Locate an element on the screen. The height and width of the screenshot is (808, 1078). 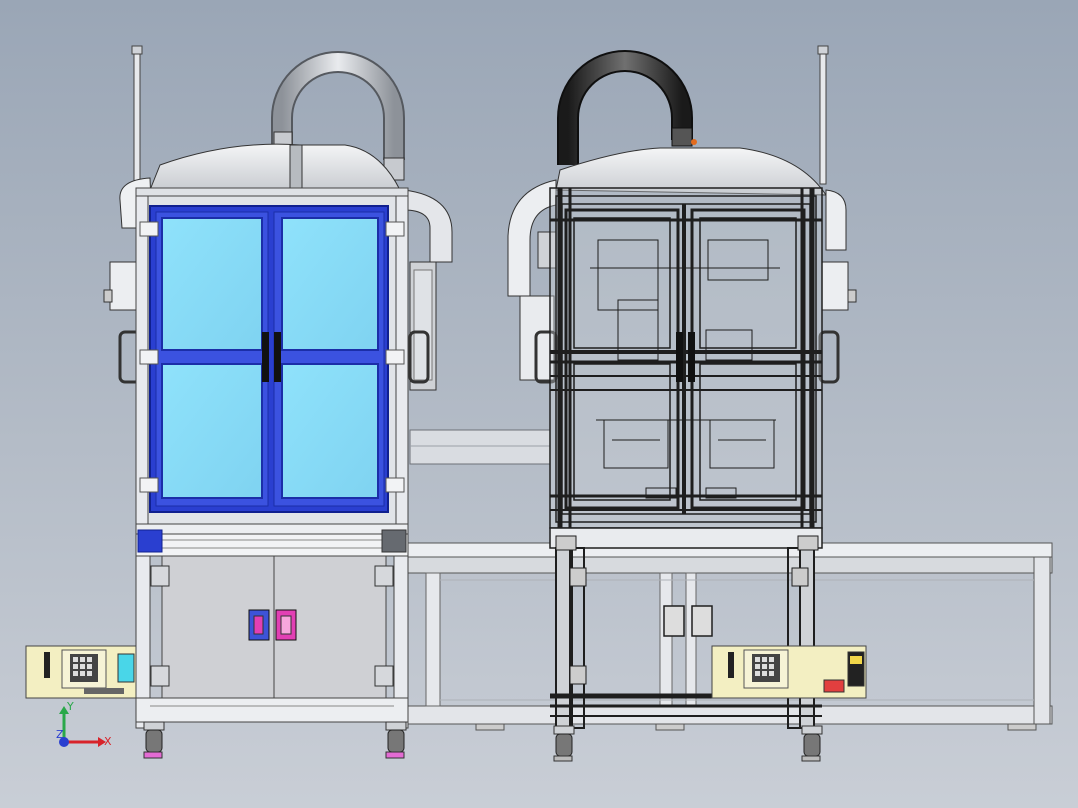
right-door-handle-b is located at coordinates (691, 357).